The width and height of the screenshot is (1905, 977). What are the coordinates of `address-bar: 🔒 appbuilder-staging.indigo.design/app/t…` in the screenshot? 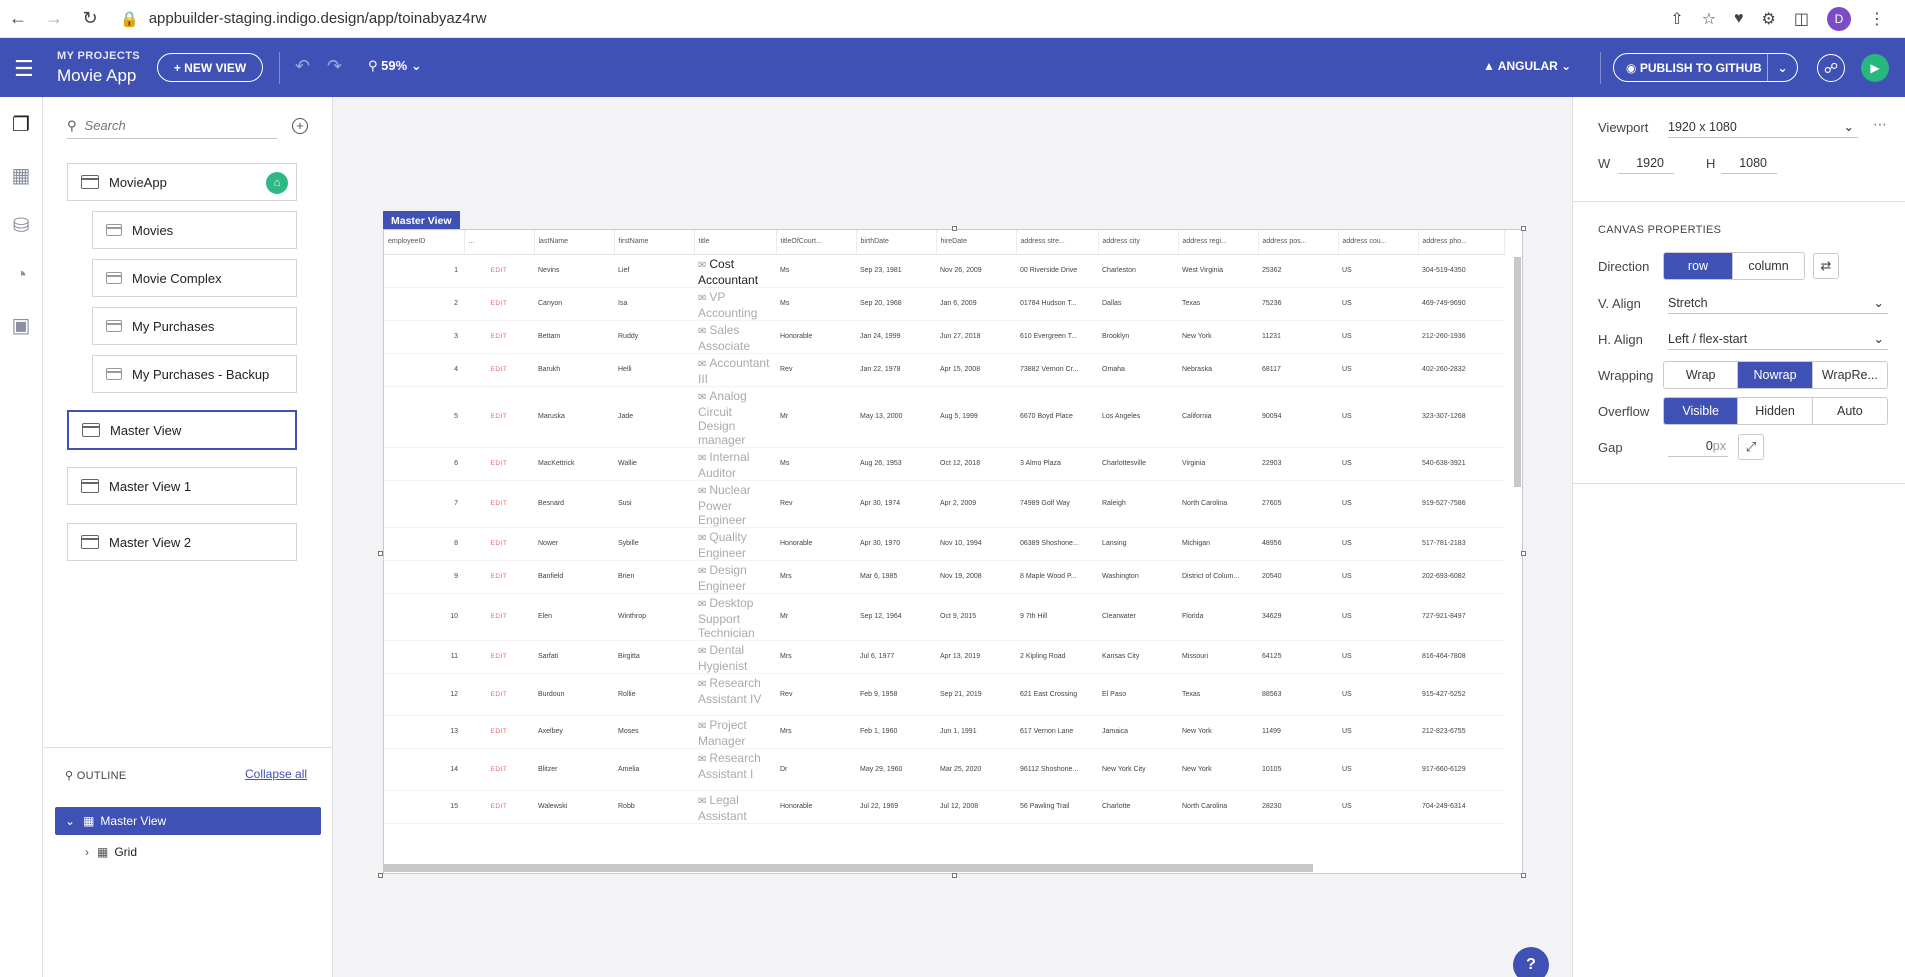 It's located at (303, 19).